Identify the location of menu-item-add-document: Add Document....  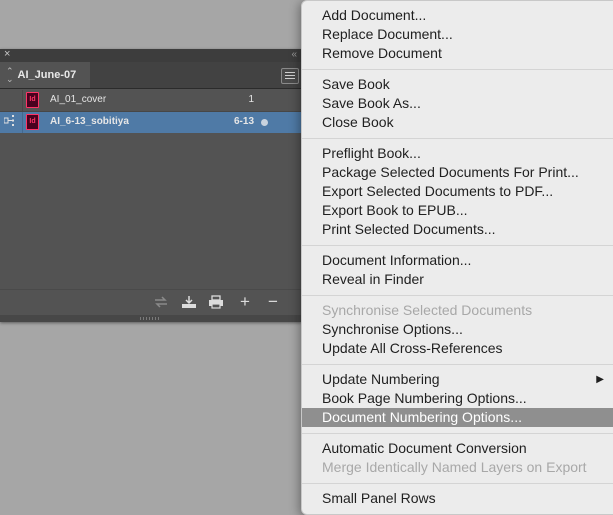
(457, 15).